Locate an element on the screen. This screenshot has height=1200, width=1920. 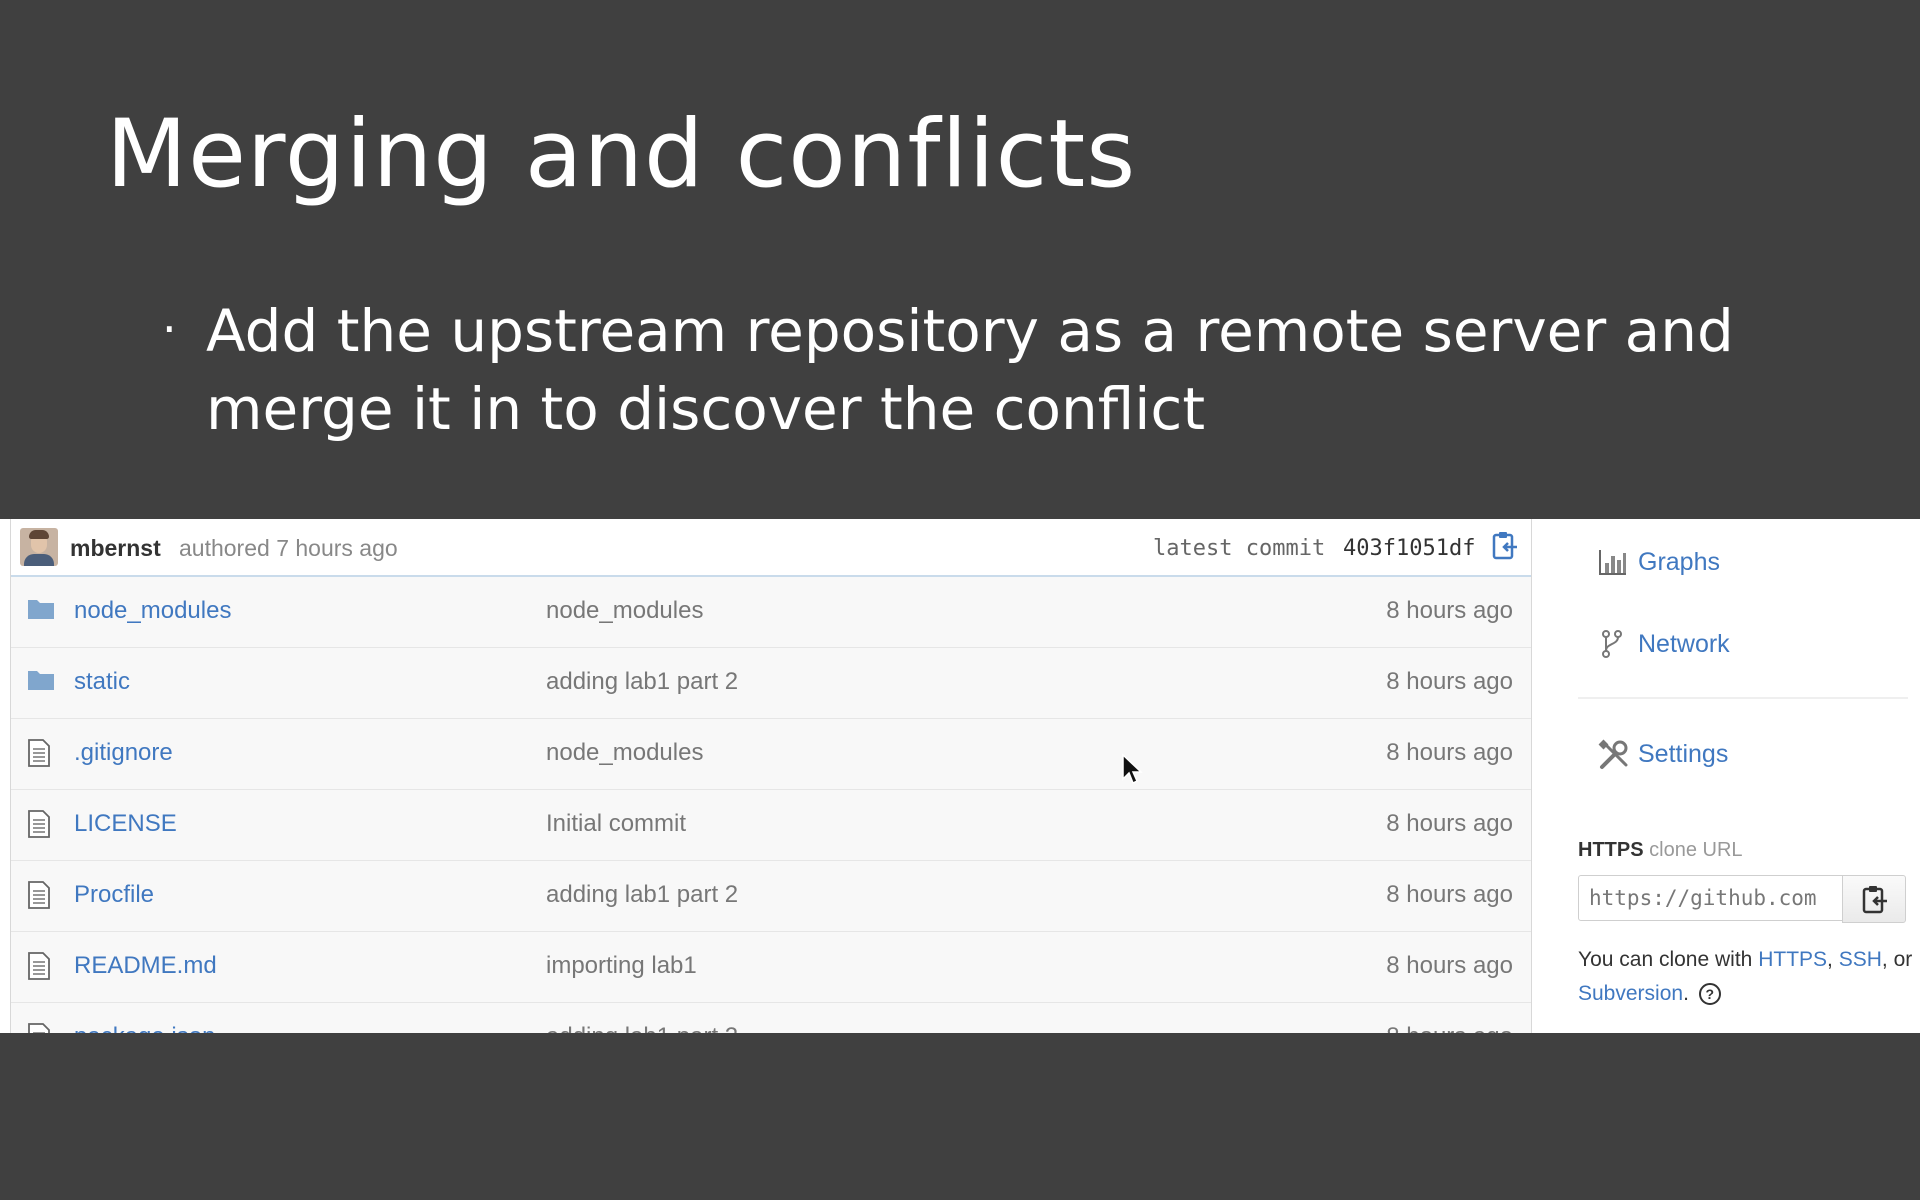
clone-help-prefix: You can clone with is located at coordinates (1665, 959).